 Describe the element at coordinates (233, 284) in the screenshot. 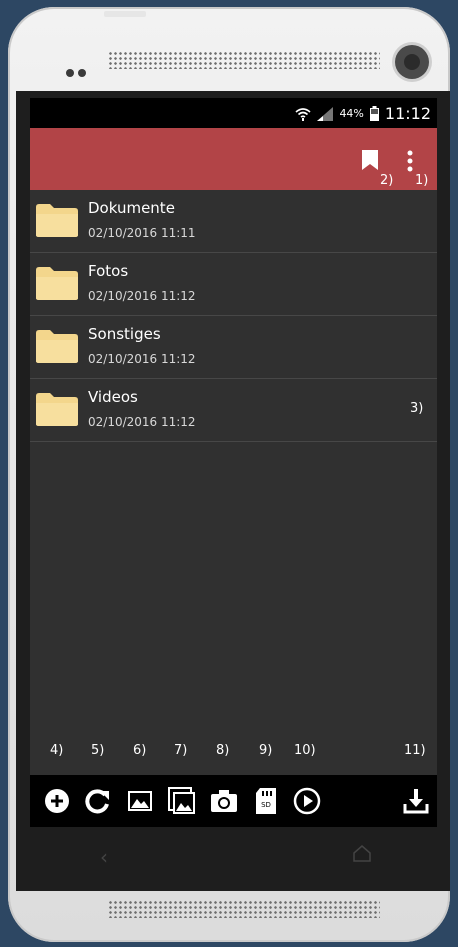

I see `list-item: Fotos 02/10/2016 11:12` at that location.